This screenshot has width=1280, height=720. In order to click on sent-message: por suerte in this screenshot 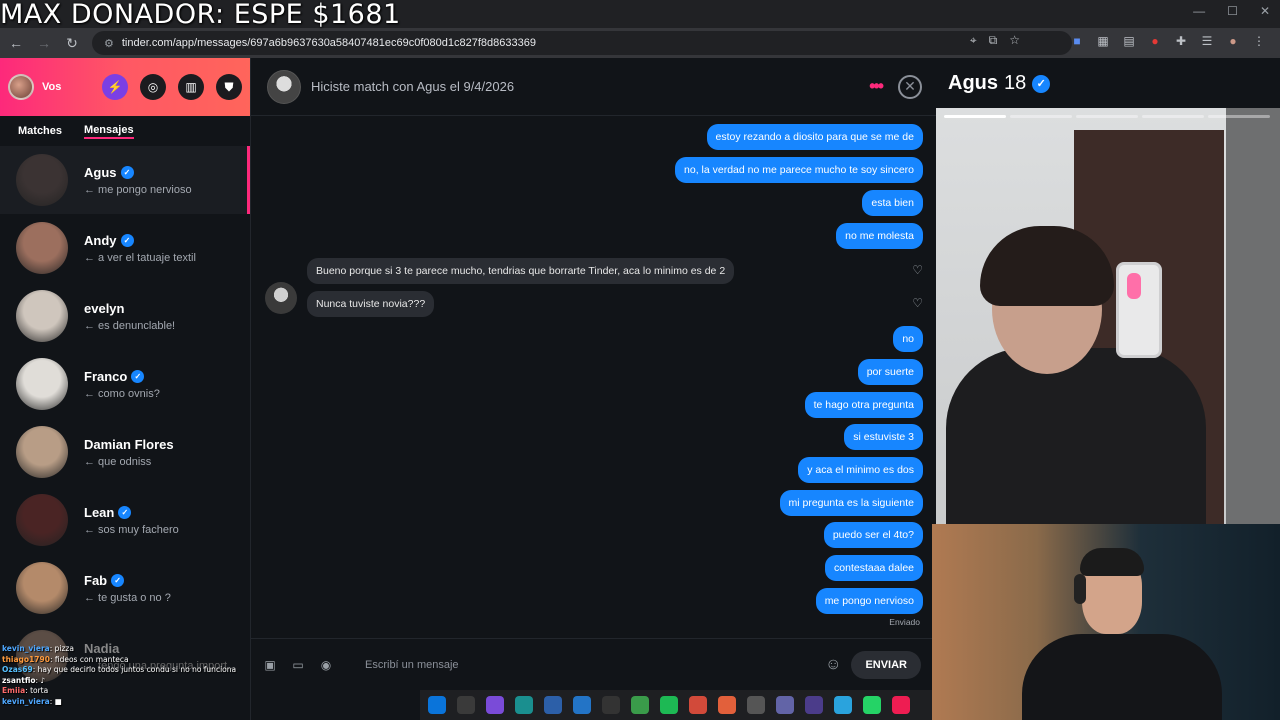, I will do `click(890, 372)`.